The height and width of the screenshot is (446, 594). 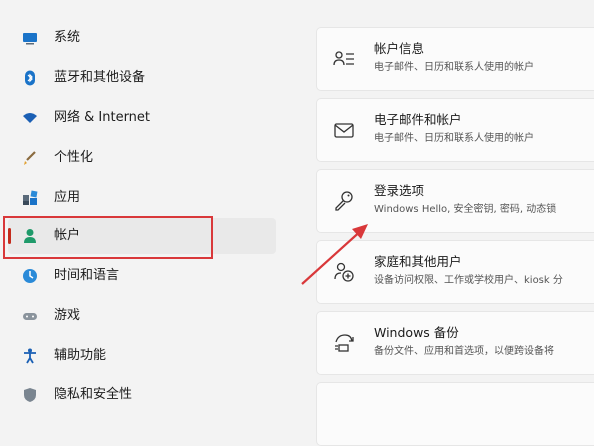 I want to click on monitor-icon, so click(x=30, y=39).